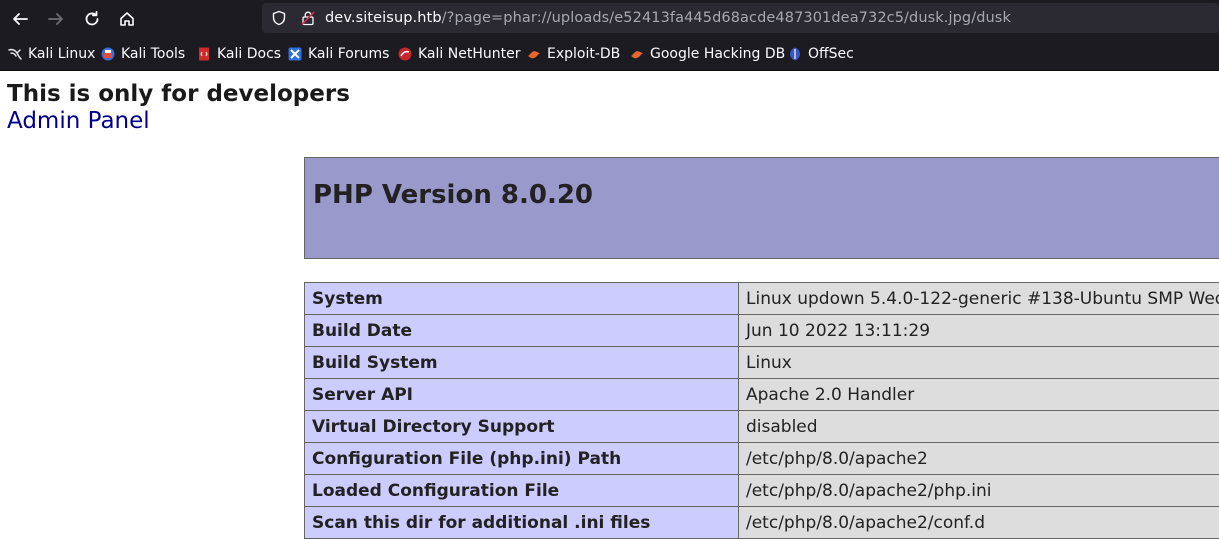  What do you see at coordinates (978, 330) in the screenshot?
I see `row-value: Jun 10 2022 13:11:29` at bounding box center [978, 330].